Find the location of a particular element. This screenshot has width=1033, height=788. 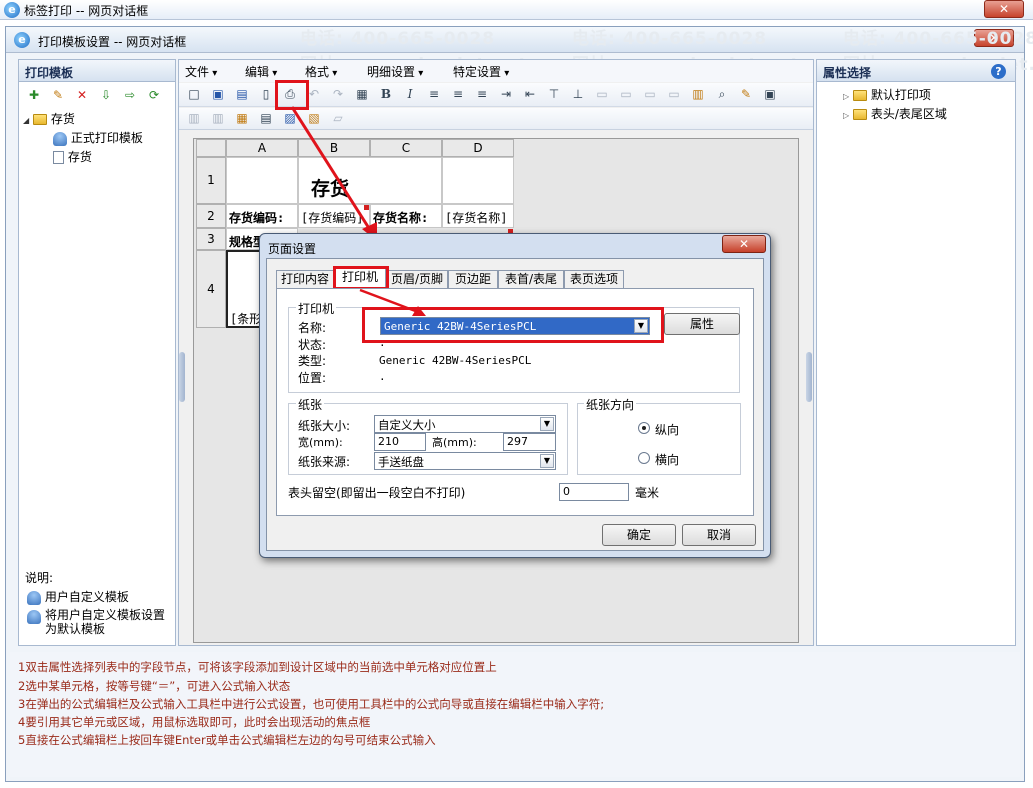

inner-close-button: ✕ is located at coordinates (994, 38).